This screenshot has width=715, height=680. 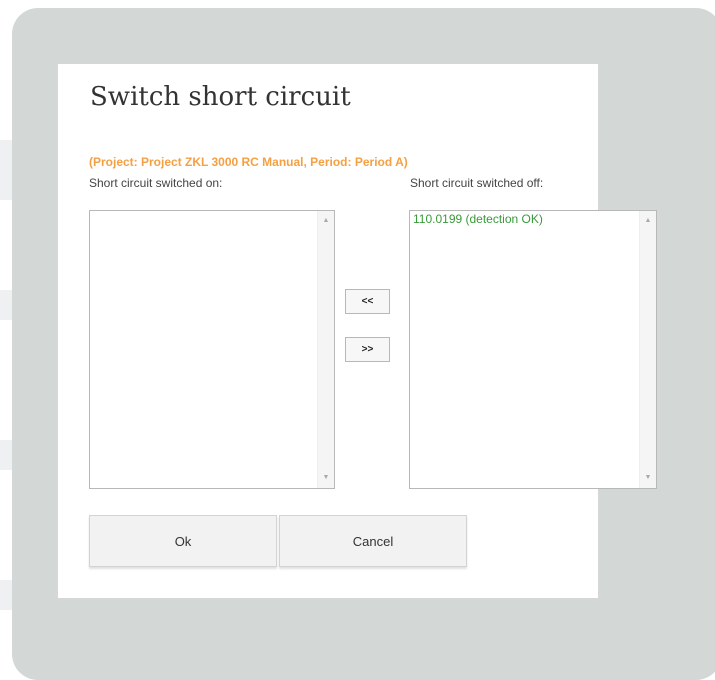 I want to click on switched-on-label: Short circuit switched on:, so click(x=156, y=183).